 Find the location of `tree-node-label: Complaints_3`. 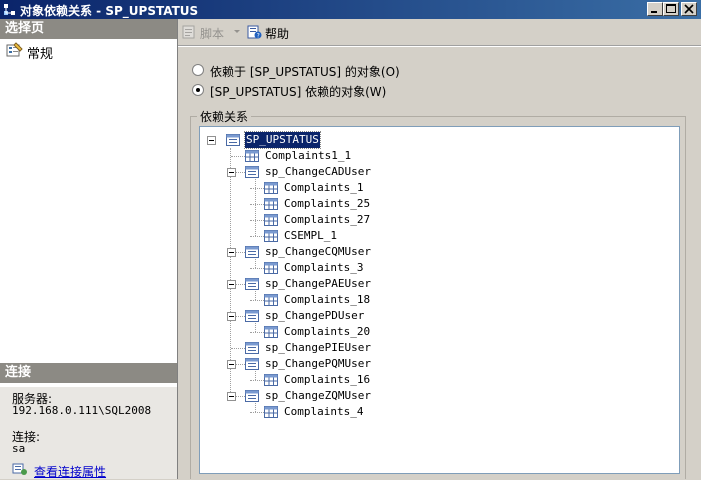

tree-node-label: Complaints_3 is located at coordinates (324, 267).